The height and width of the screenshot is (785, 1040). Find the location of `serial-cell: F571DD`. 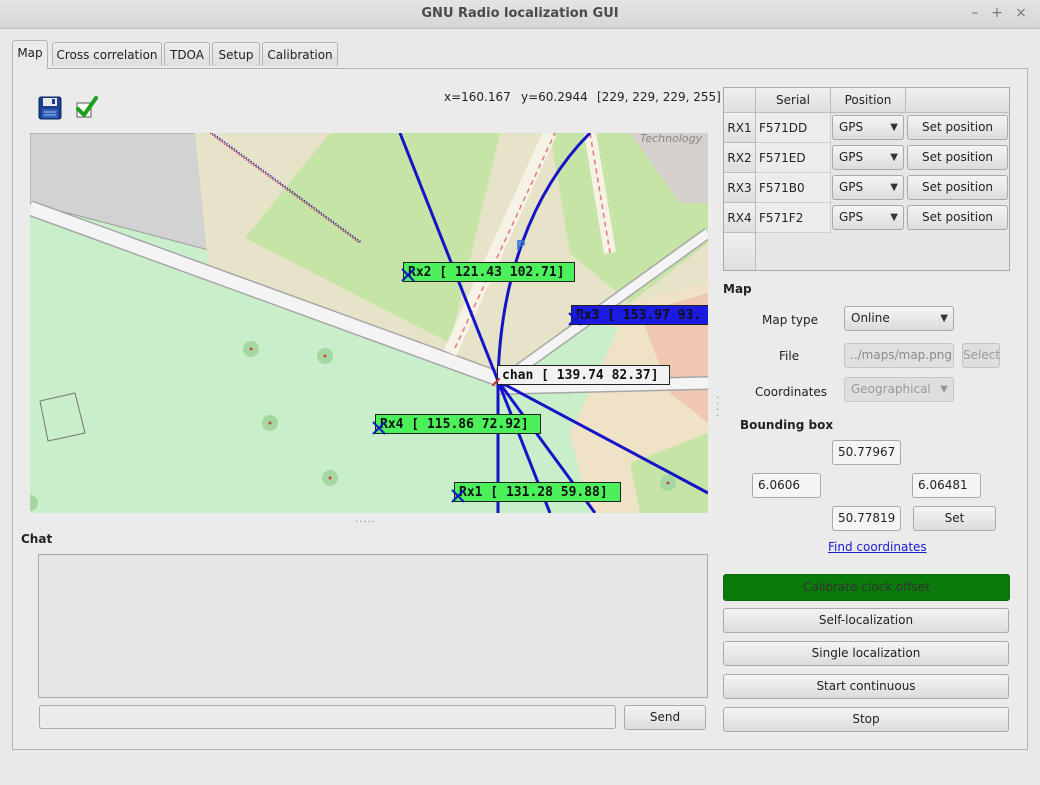

serial-cell: F571DD is located at coordinates (793, 128).